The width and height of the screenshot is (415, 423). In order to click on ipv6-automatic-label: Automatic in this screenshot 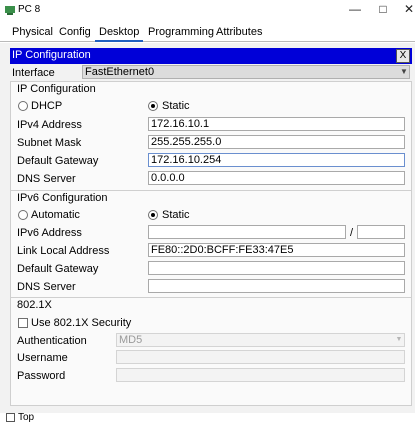, I will do `click(55, 215)`.